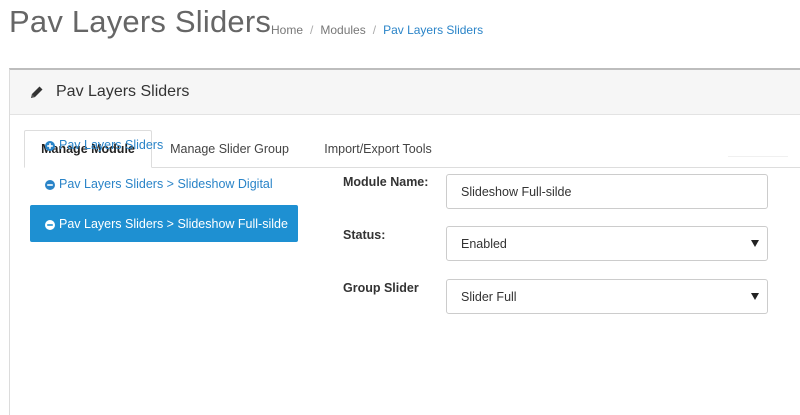  I want to click on module-name-input: Slideshow Full-silde, so click(607, 191).